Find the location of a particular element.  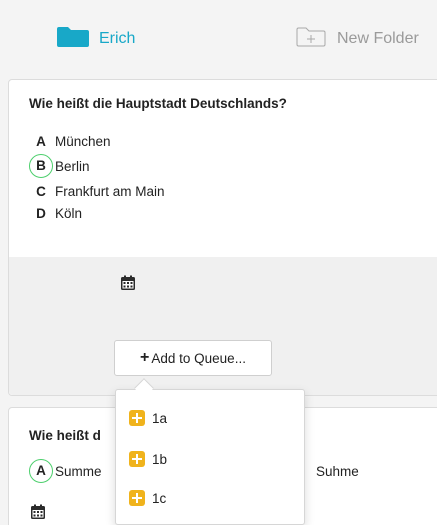

plus-icon: + is located at coordinates (145, 357).